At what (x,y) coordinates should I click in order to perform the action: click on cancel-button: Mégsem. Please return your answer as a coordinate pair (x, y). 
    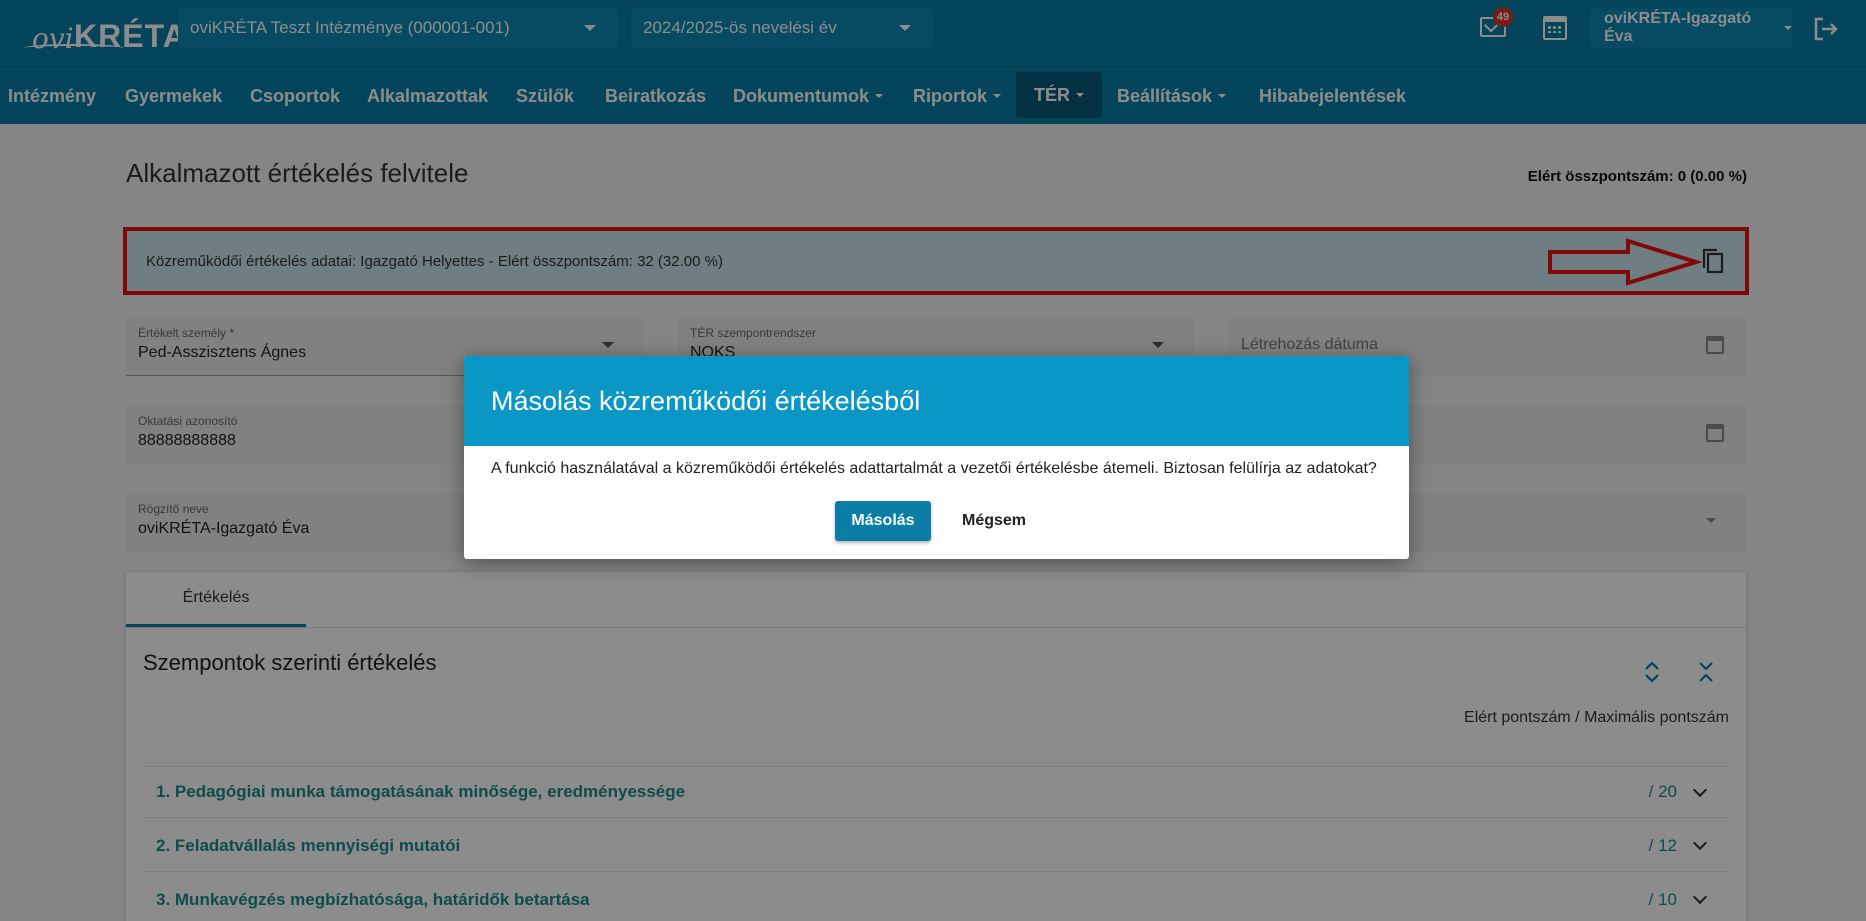
    Looking at the image, I should click on (994, 521).